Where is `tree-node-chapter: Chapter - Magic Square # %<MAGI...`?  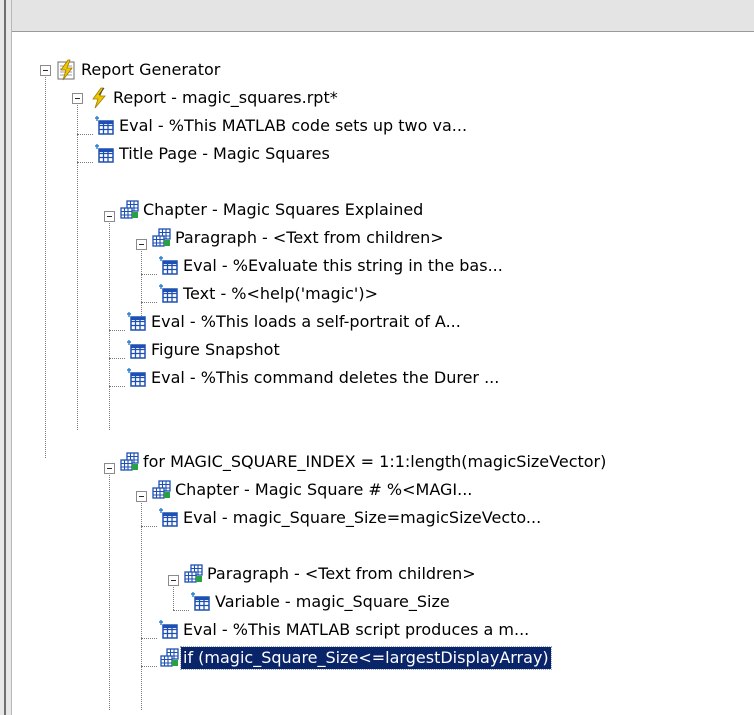 tree-node-chapter: Chapter - Magic Square # %<MAGI... is located at coordinates (312, 490).